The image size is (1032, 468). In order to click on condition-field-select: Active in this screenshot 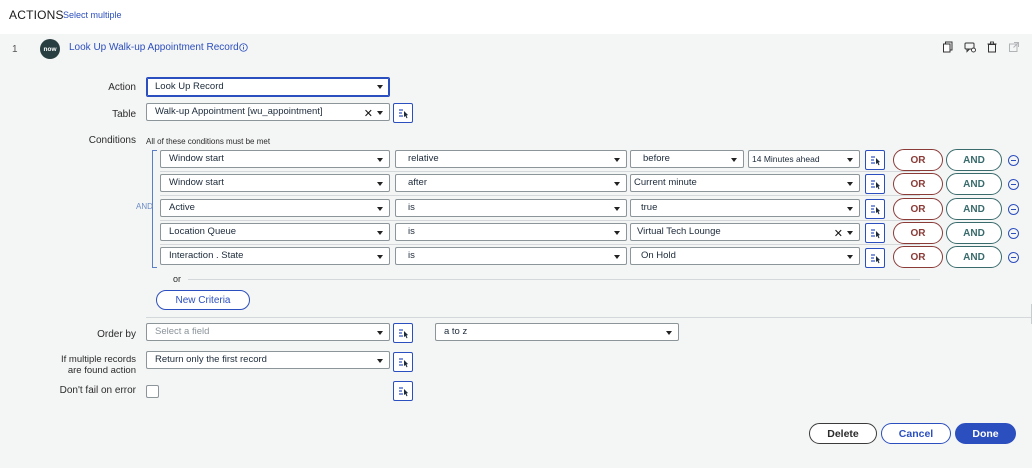, I will do `click(275, 208)`.